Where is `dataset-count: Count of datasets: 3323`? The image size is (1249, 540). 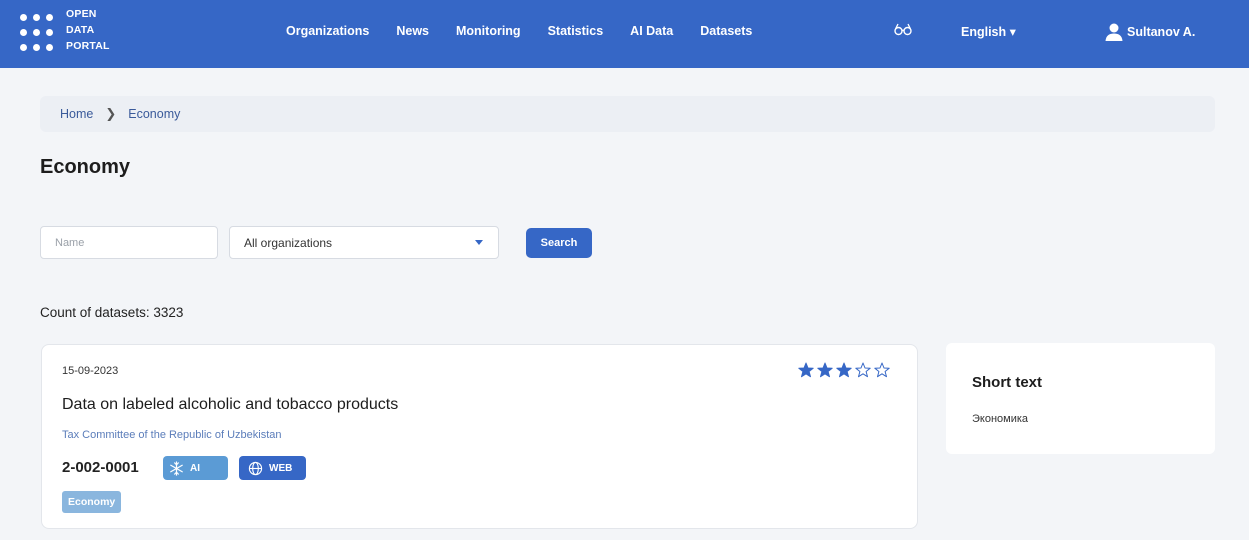
dataset-count: Count of datasets: 3323 is located at coordinates (112, 312).